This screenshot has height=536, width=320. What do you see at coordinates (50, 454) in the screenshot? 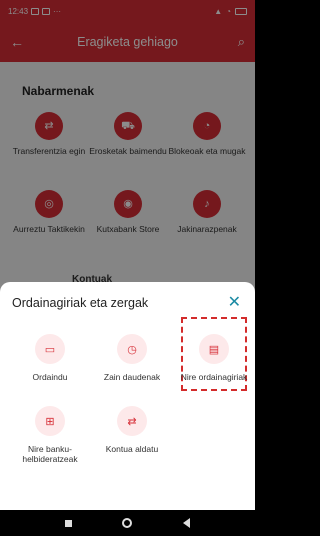
I see `option-label: Nire banku-helbideratzeak` at bounding box center [50, 454].